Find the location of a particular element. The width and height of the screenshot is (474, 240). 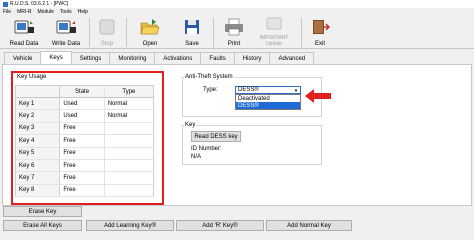

table-header-row: State Type is located at coordinates (84, 92).